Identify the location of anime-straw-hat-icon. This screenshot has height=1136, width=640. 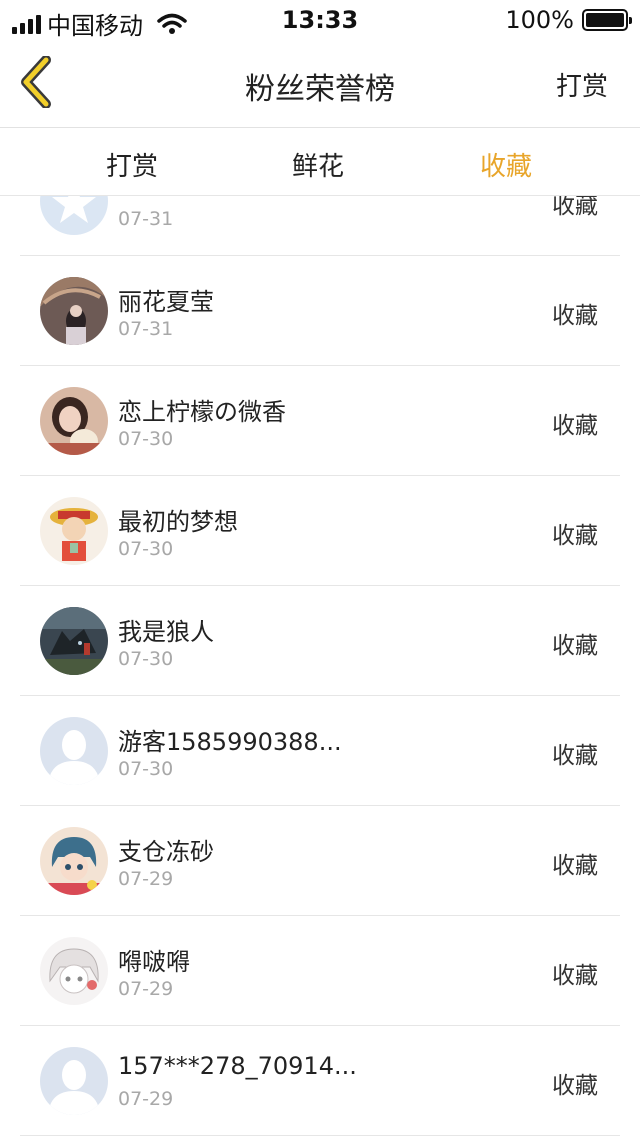
(74, 531).